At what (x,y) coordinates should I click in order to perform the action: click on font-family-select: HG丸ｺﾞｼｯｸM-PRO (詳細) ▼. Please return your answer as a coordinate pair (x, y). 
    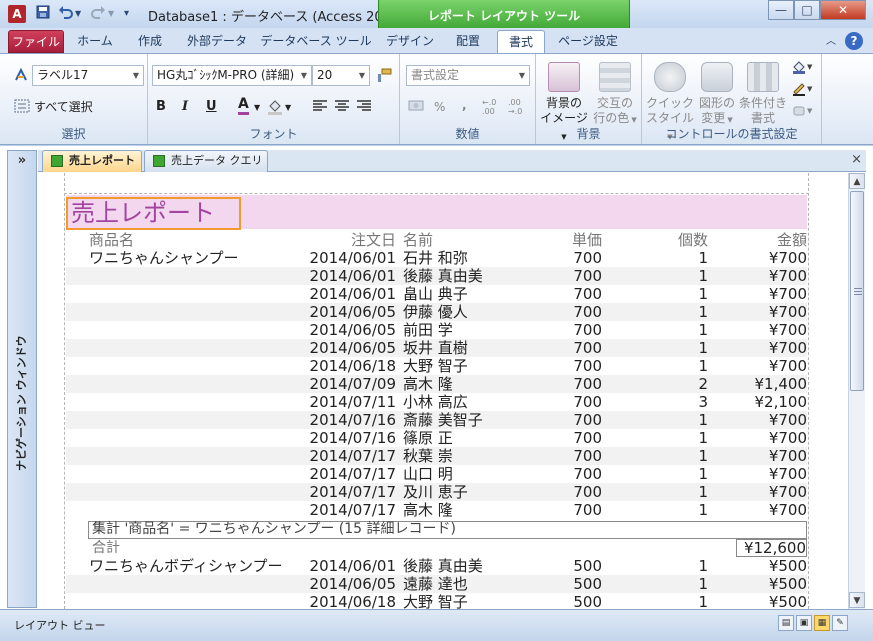
    Looking at the image, I should click on (232, 75).